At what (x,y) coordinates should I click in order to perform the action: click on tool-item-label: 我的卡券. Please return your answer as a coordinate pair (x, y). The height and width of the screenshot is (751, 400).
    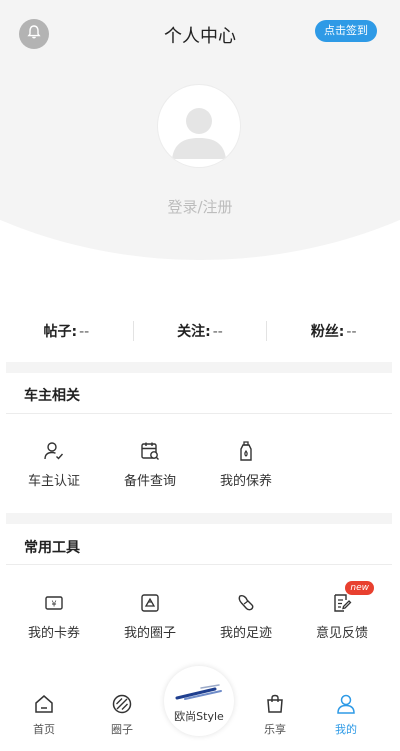
    Looking at the image, I should click on (53, 633).